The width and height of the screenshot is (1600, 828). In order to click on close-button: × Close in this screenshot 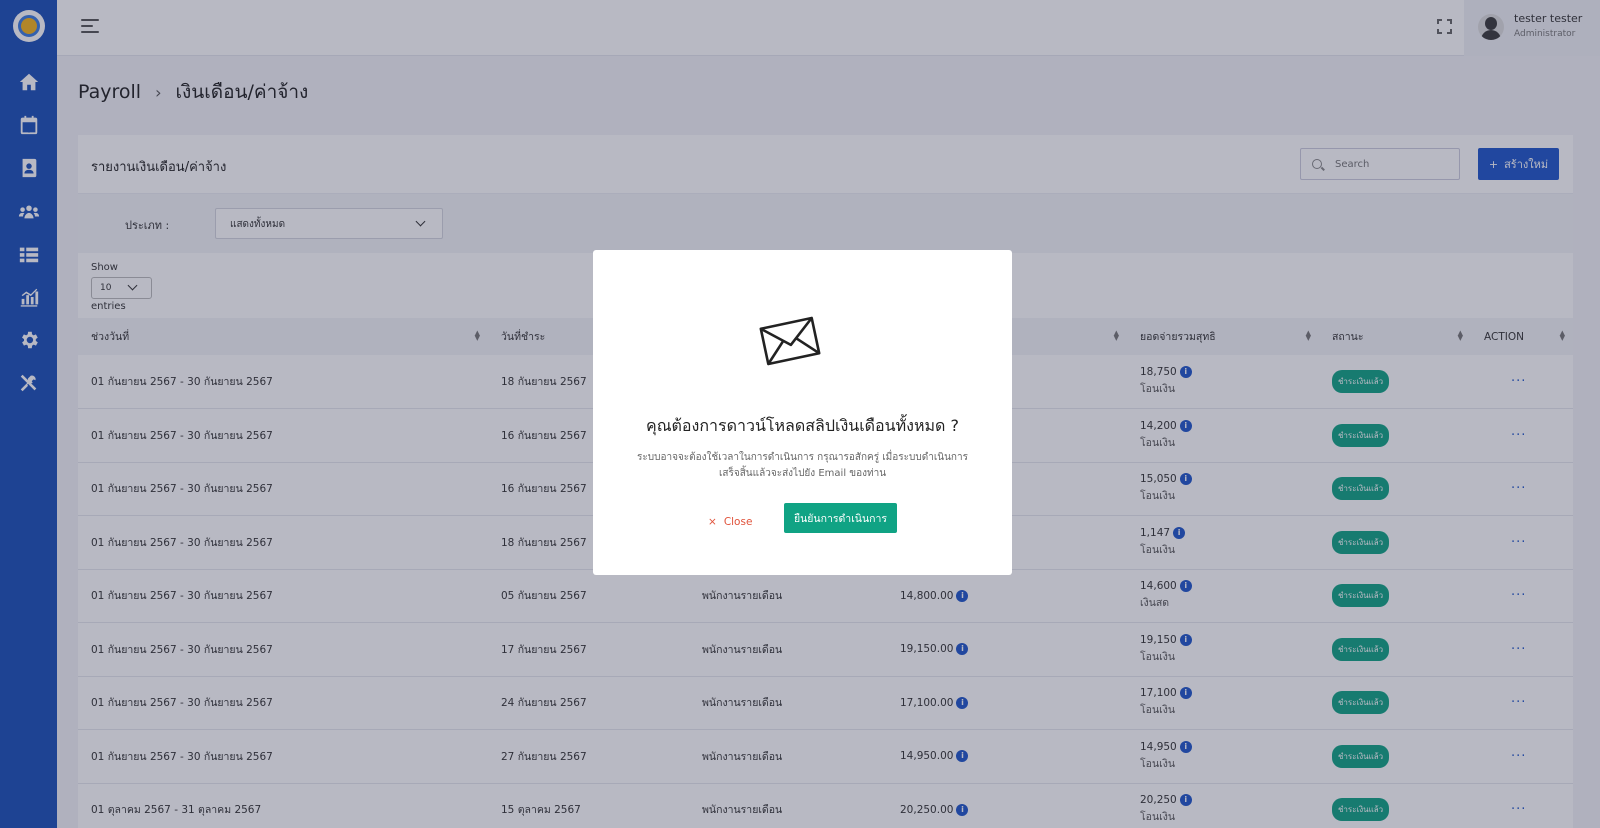, I will do `click(730, 522)`.